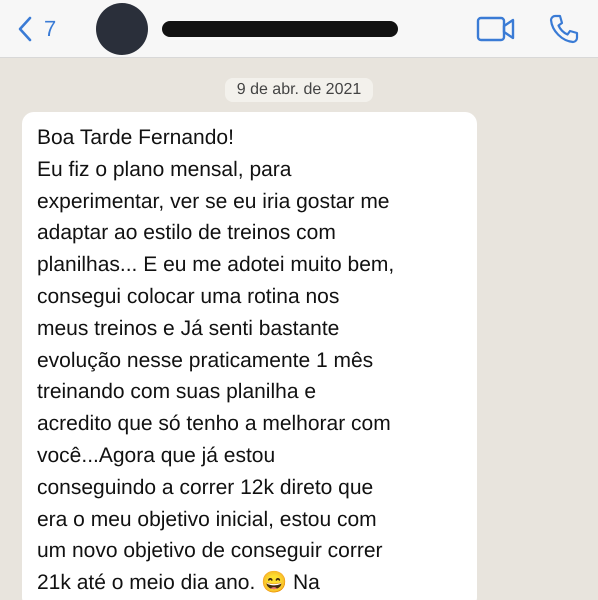  What do you see at coordinates (37, 29) in the screenshot?
I see `back-button: 7` at bounding box center [37, 29].